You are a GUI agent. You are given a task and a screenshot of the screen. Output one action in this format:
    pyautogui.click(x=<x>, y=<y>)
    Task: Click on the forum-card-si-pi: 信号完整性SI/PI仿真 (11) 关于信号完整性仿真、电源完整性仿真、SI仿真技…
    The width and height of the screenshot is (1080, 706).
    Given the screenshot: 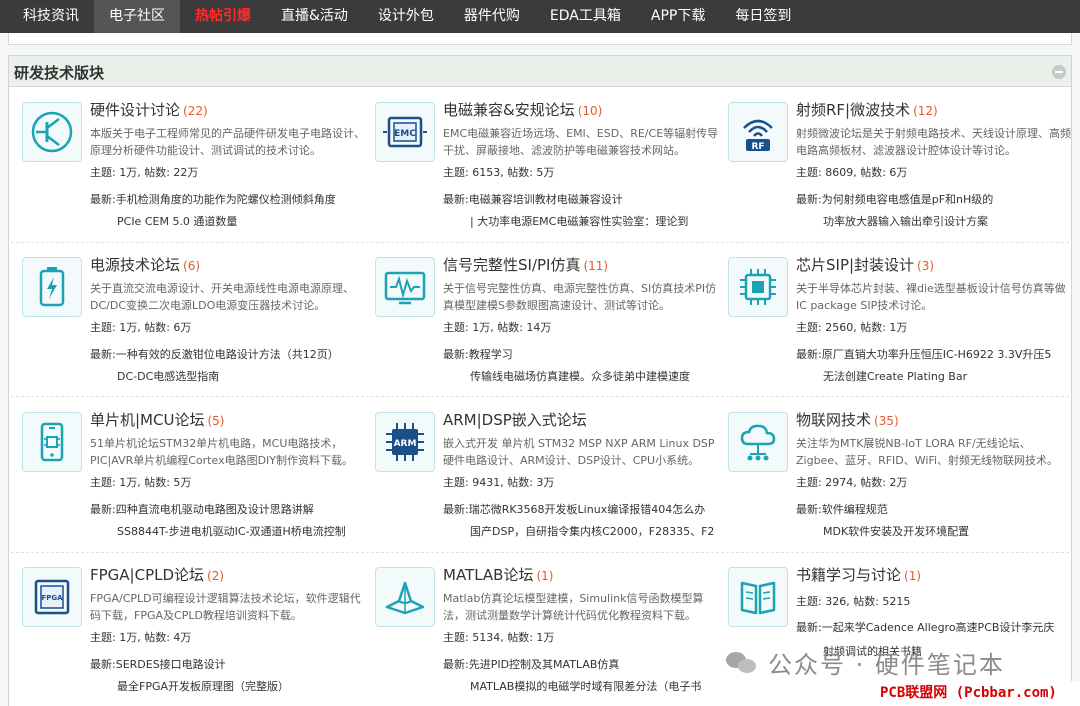 What is the action you would take?
    pyautogui.click(x=550, y=320)
    